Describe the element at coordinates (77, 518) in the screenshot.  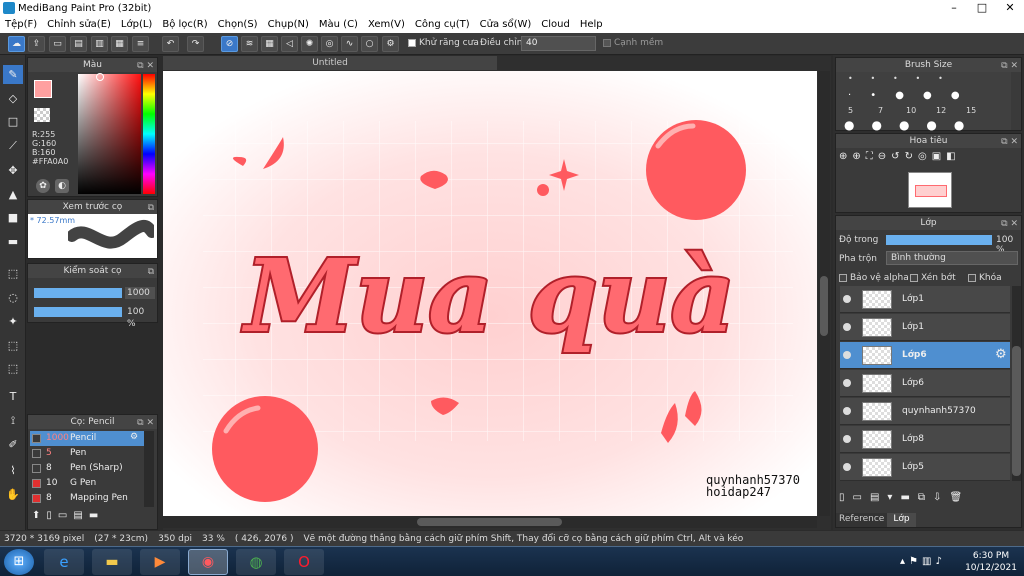
I see `settings-brush-icon: ▤` at that location.